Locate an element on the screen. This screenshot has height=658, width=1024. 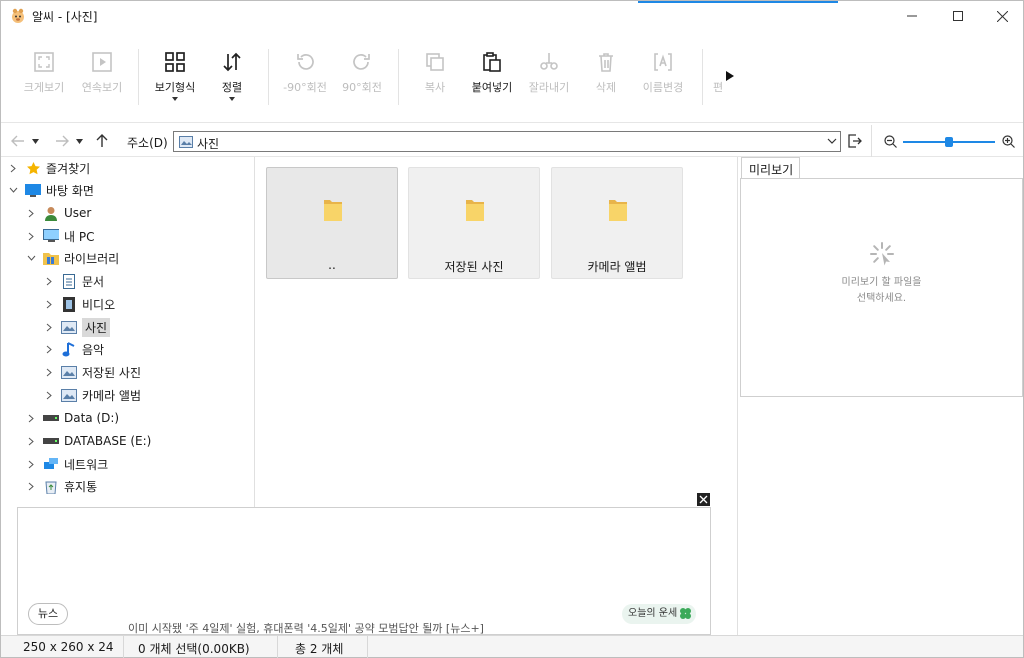
pc-icon is located at coordinates (51, 236).